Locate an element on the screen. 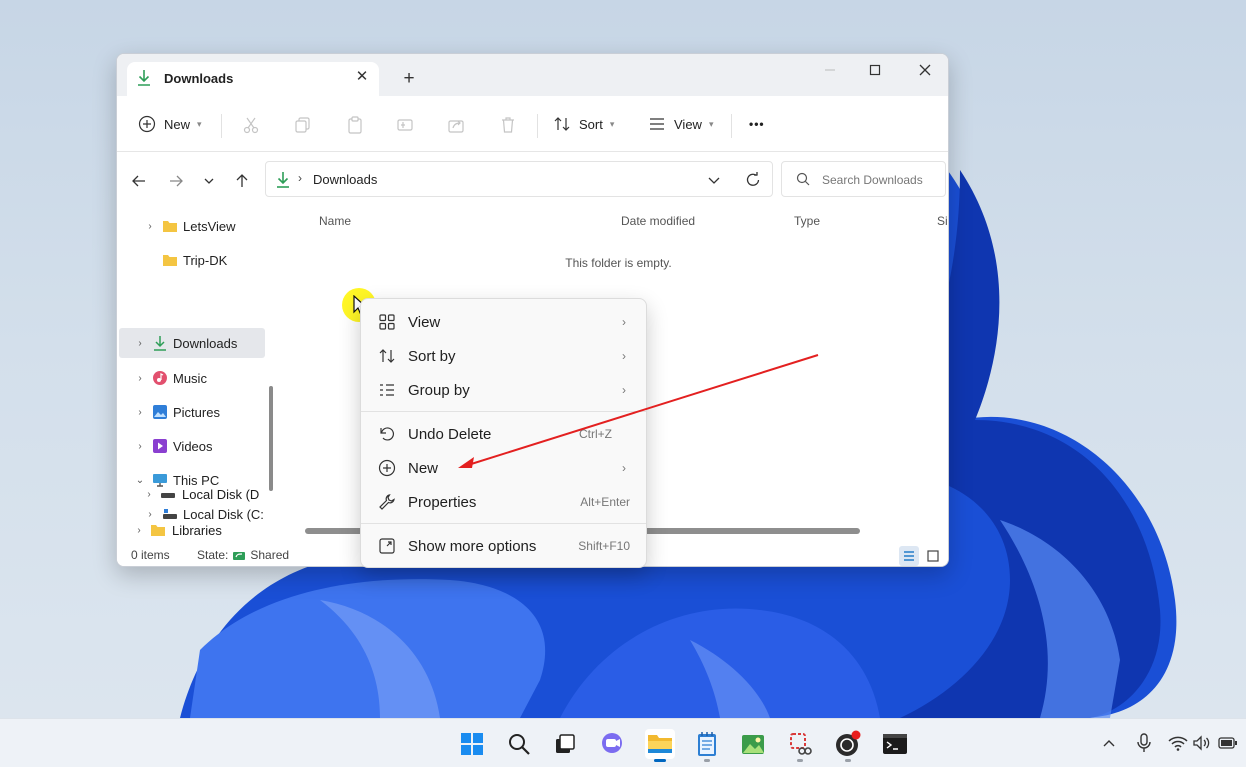 The width and height of the screenshot is (1246, 767). close-window-button is located at coordinates (925, 70).